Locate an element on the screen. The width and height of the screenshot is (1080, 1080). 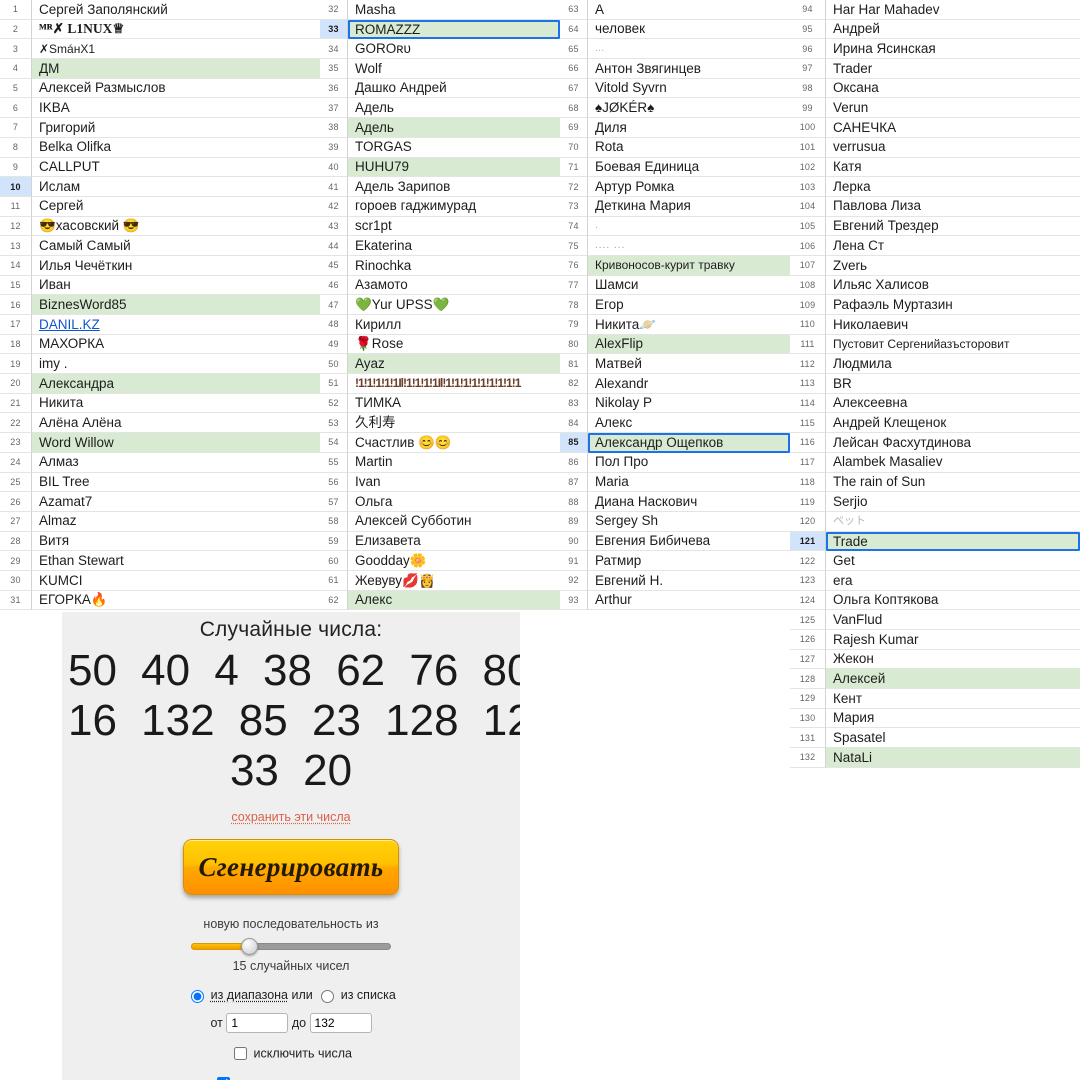
name-cell: Антон Звягинцев is located at coordinates (689, 69).